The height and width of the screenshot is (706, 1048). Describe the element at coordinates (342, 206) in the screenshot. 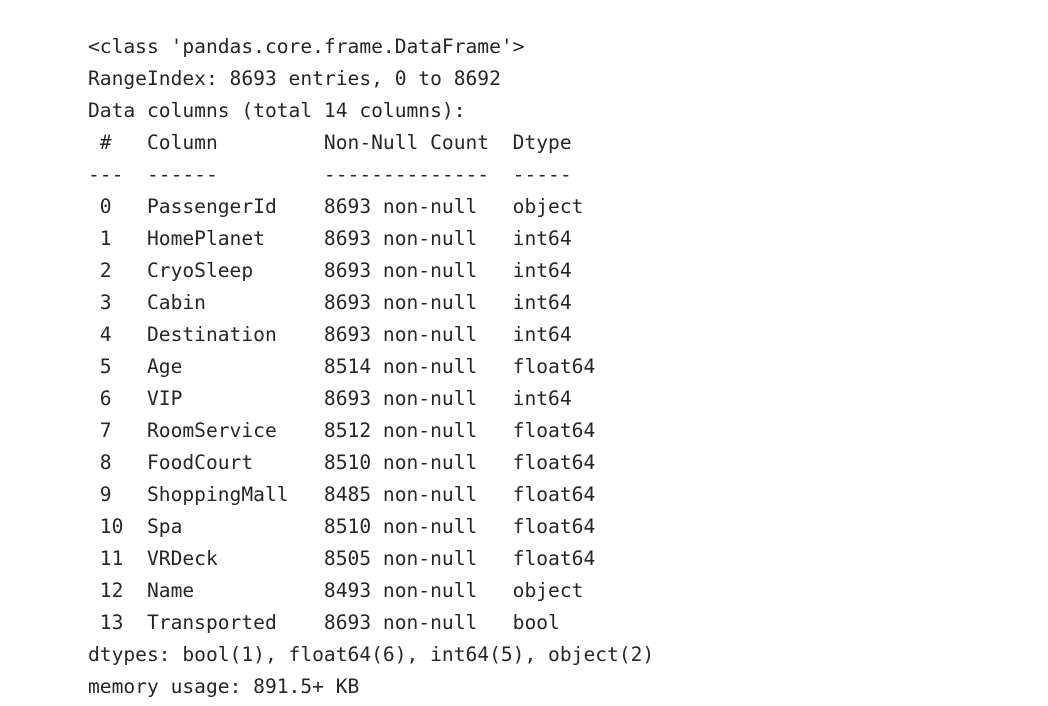

I see `table-row: 0 PassengerId 8693 non-null object` at that location.